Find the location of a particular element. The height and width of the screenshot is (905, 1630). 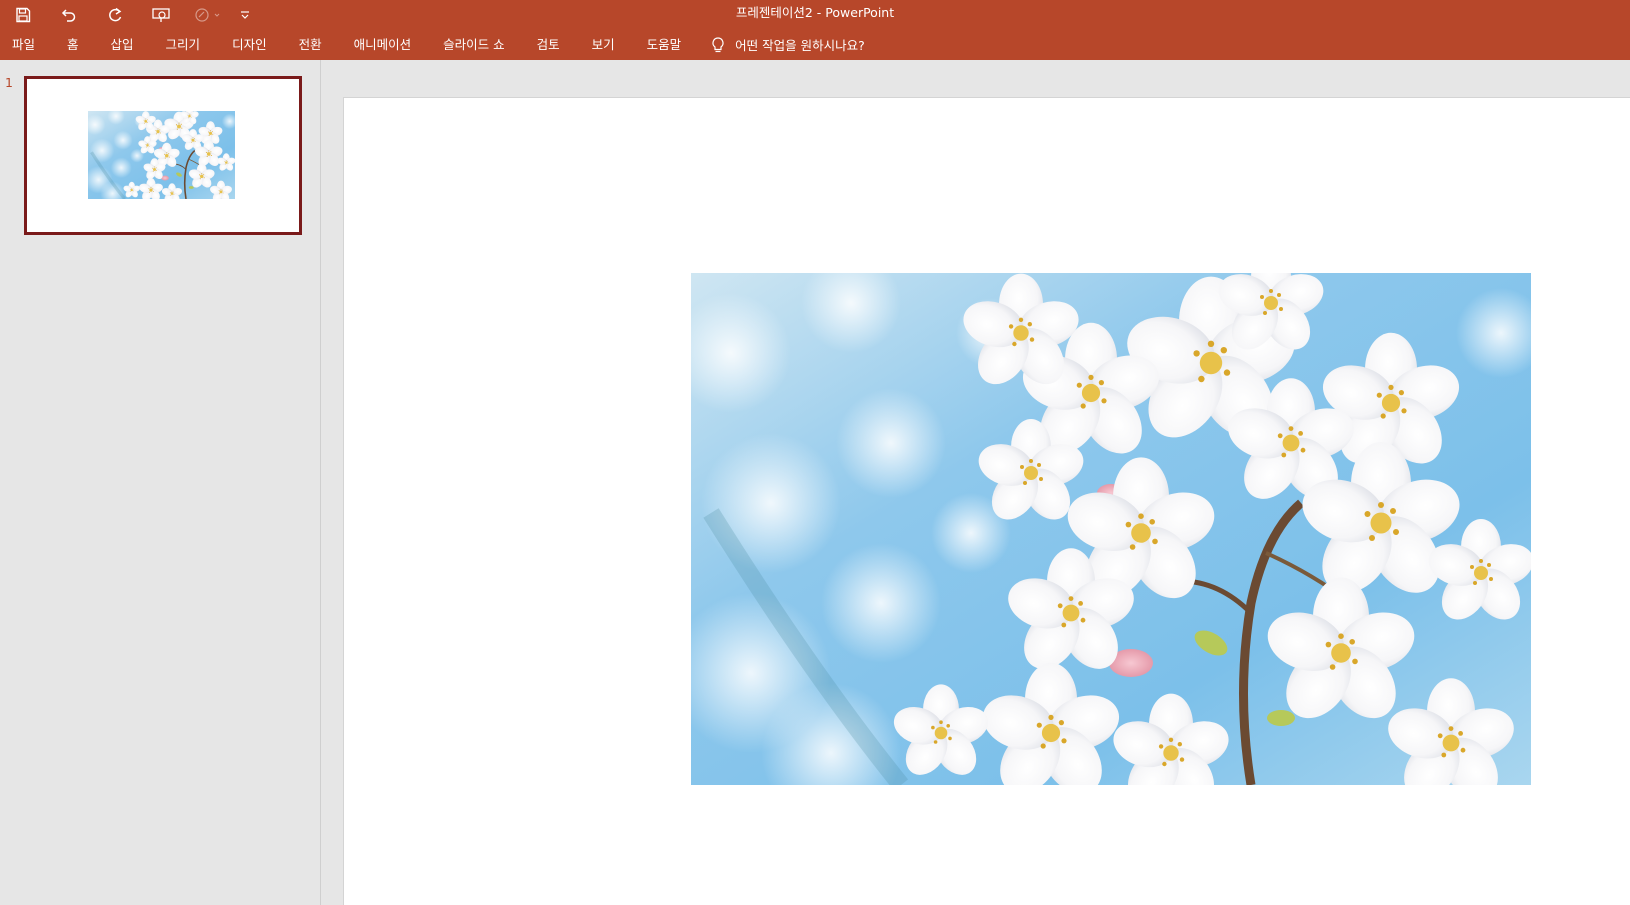

save-icon is located at coordinates (23, 14).